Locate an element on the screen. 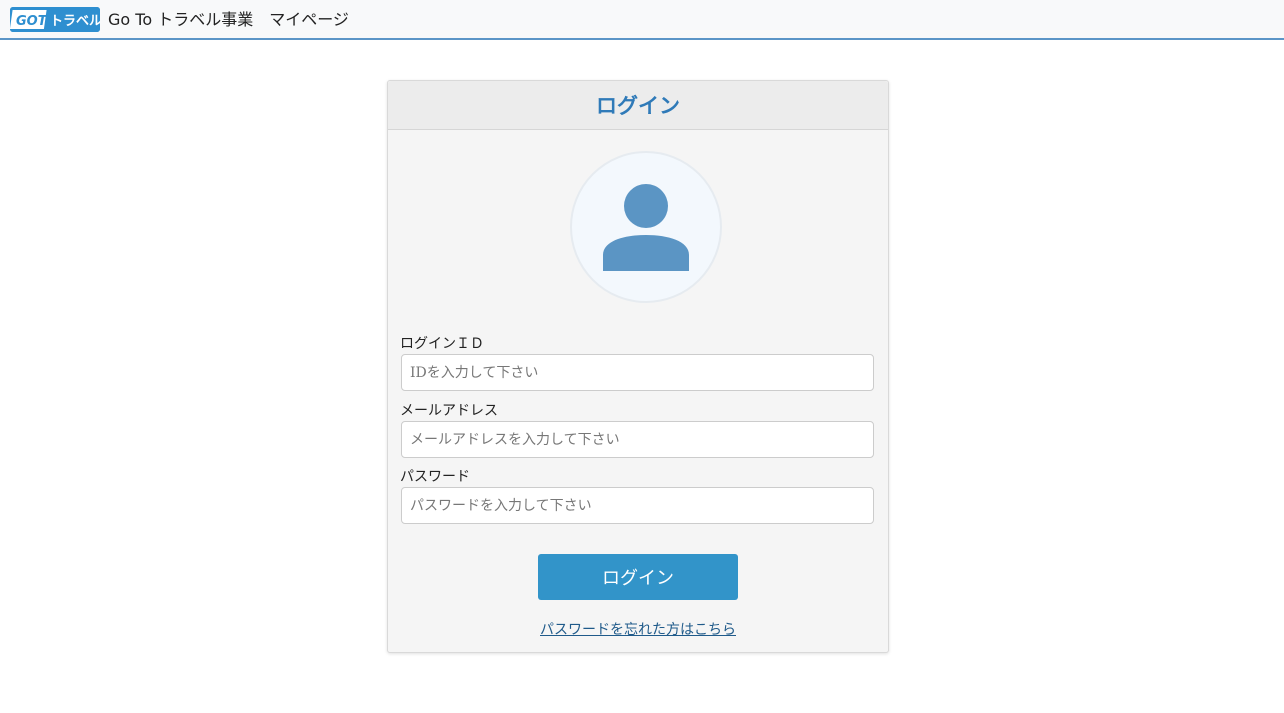 This screenshot has width=1284, height=713. email-input is located at coordinates (637, 439).